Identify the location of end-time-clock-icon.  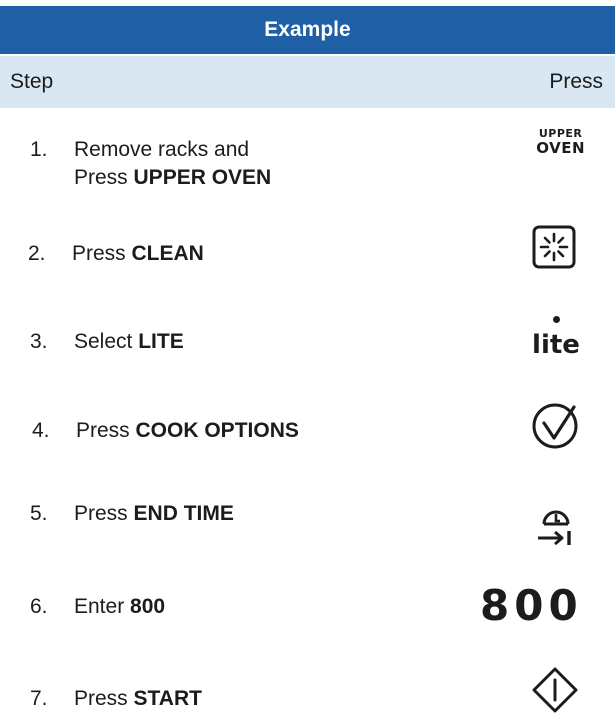
(554, 528).